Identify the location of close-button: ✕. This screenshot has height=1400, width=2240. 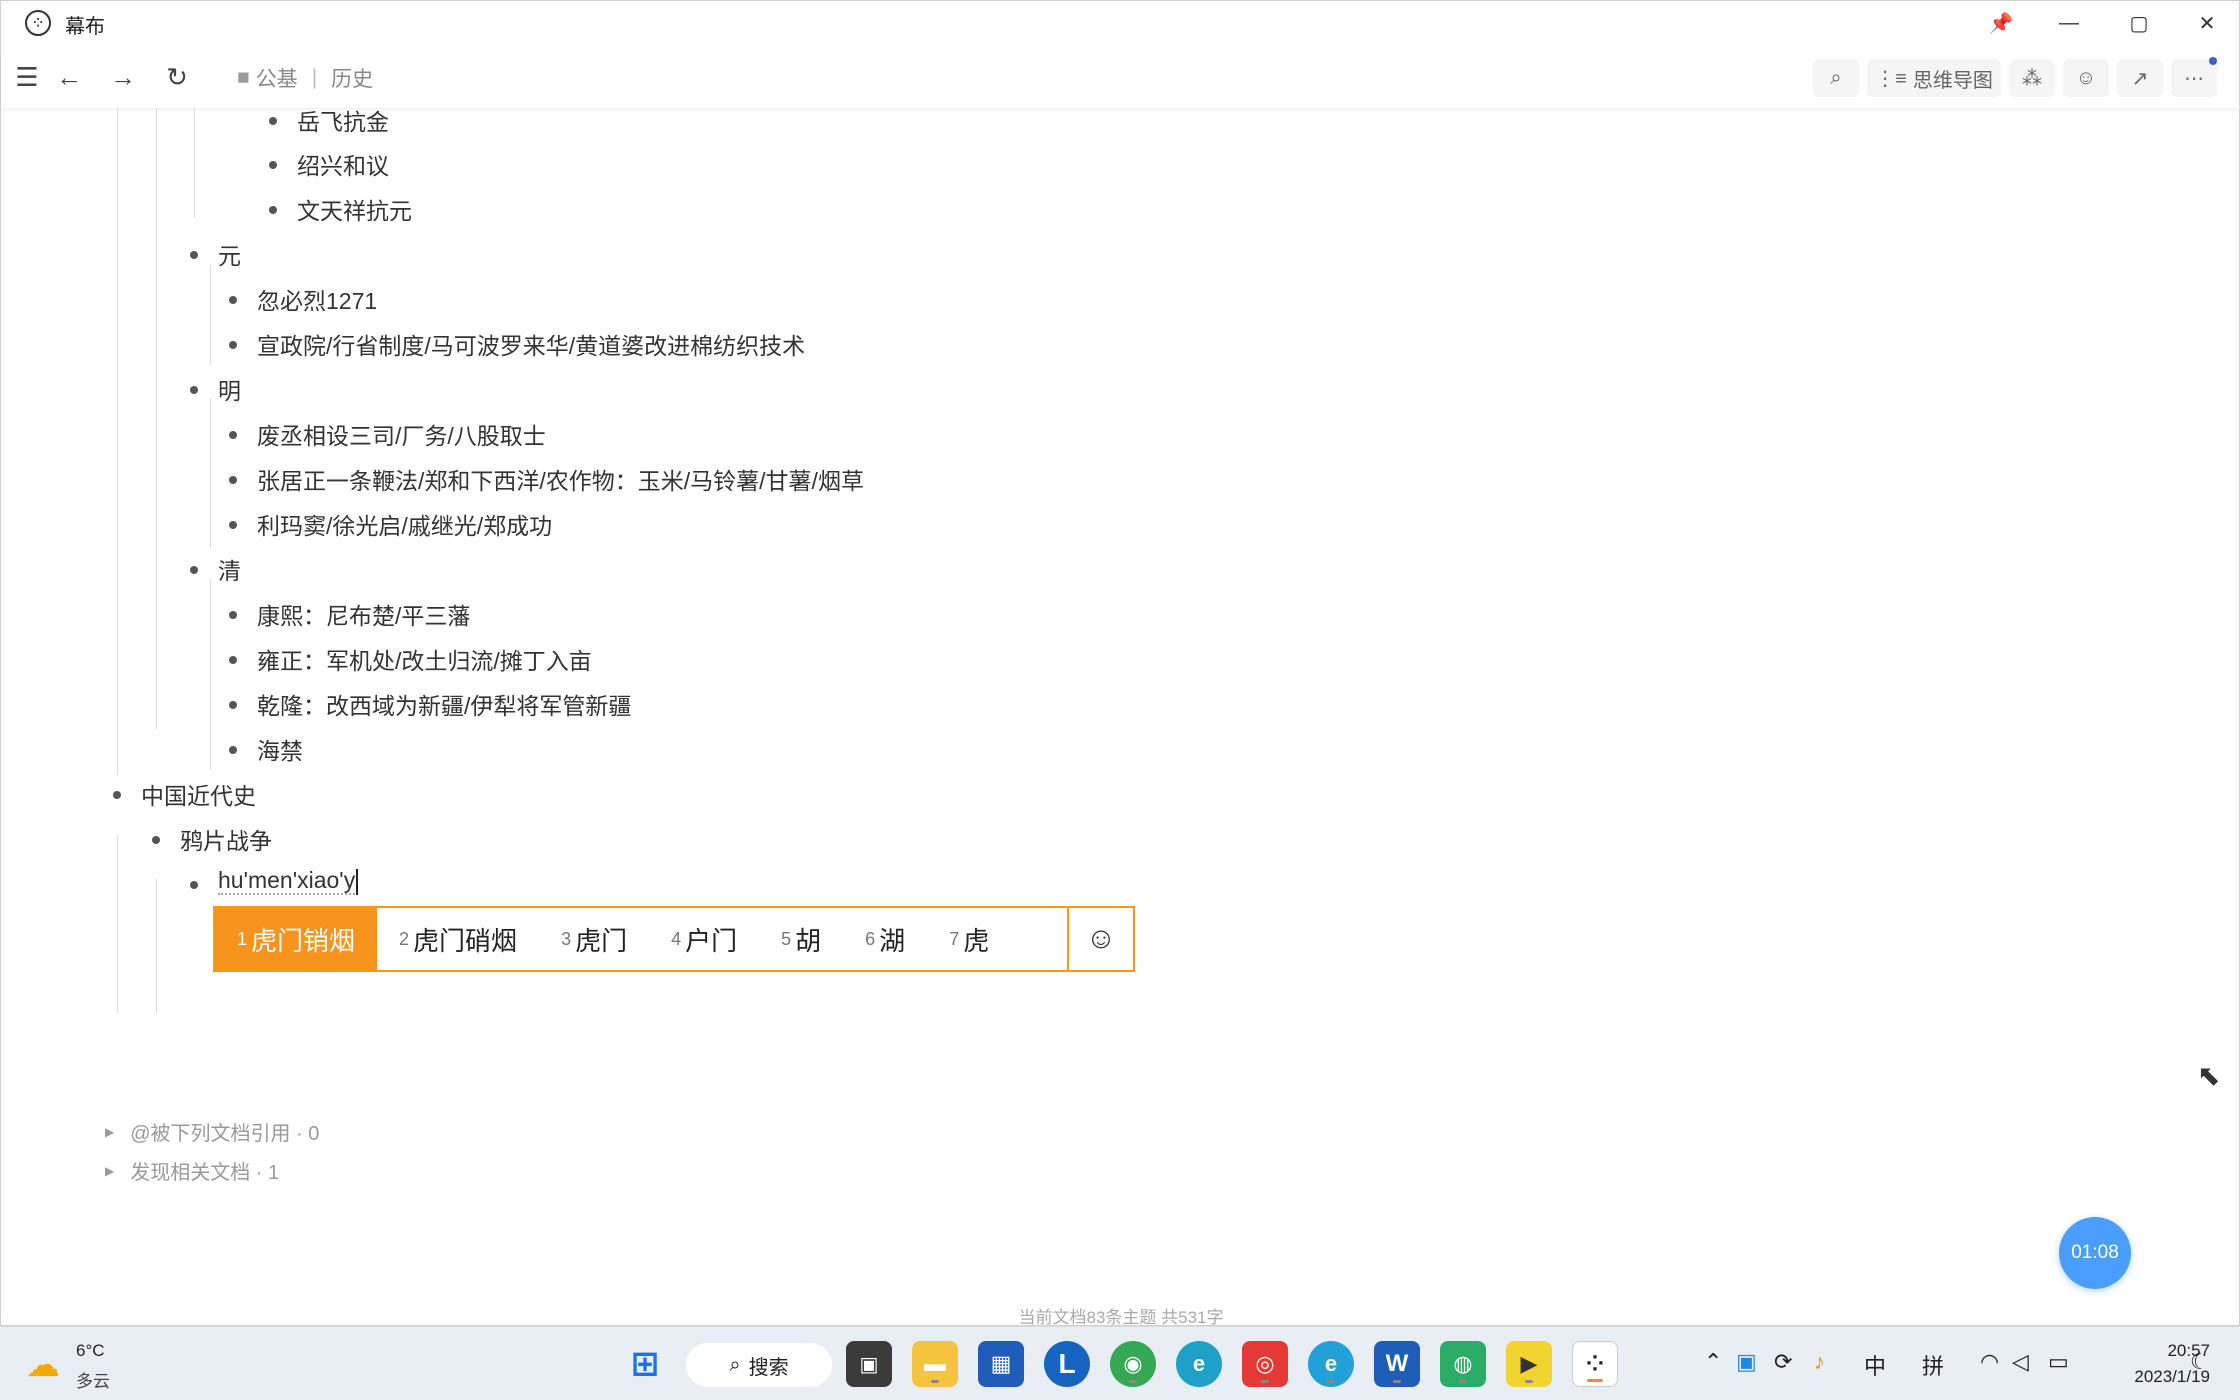
(2207, 23).